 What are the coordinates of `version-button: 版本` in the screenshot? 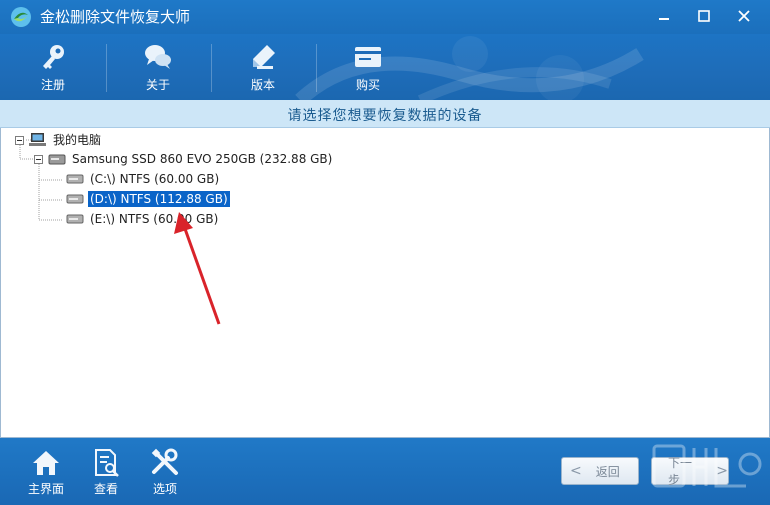 It's located at (263, 68).